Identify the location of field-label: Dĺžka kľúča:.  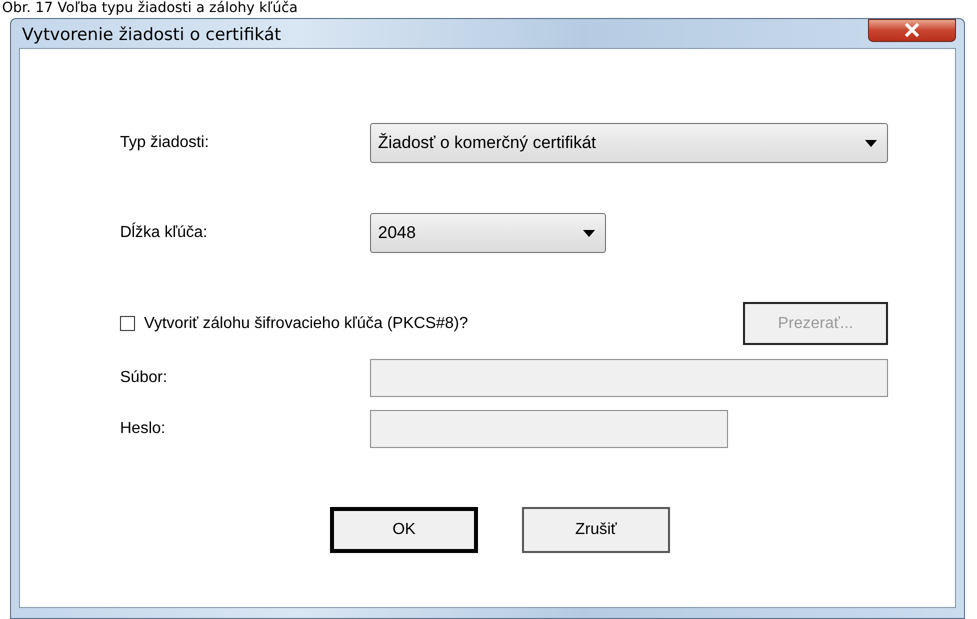
(164, 233).